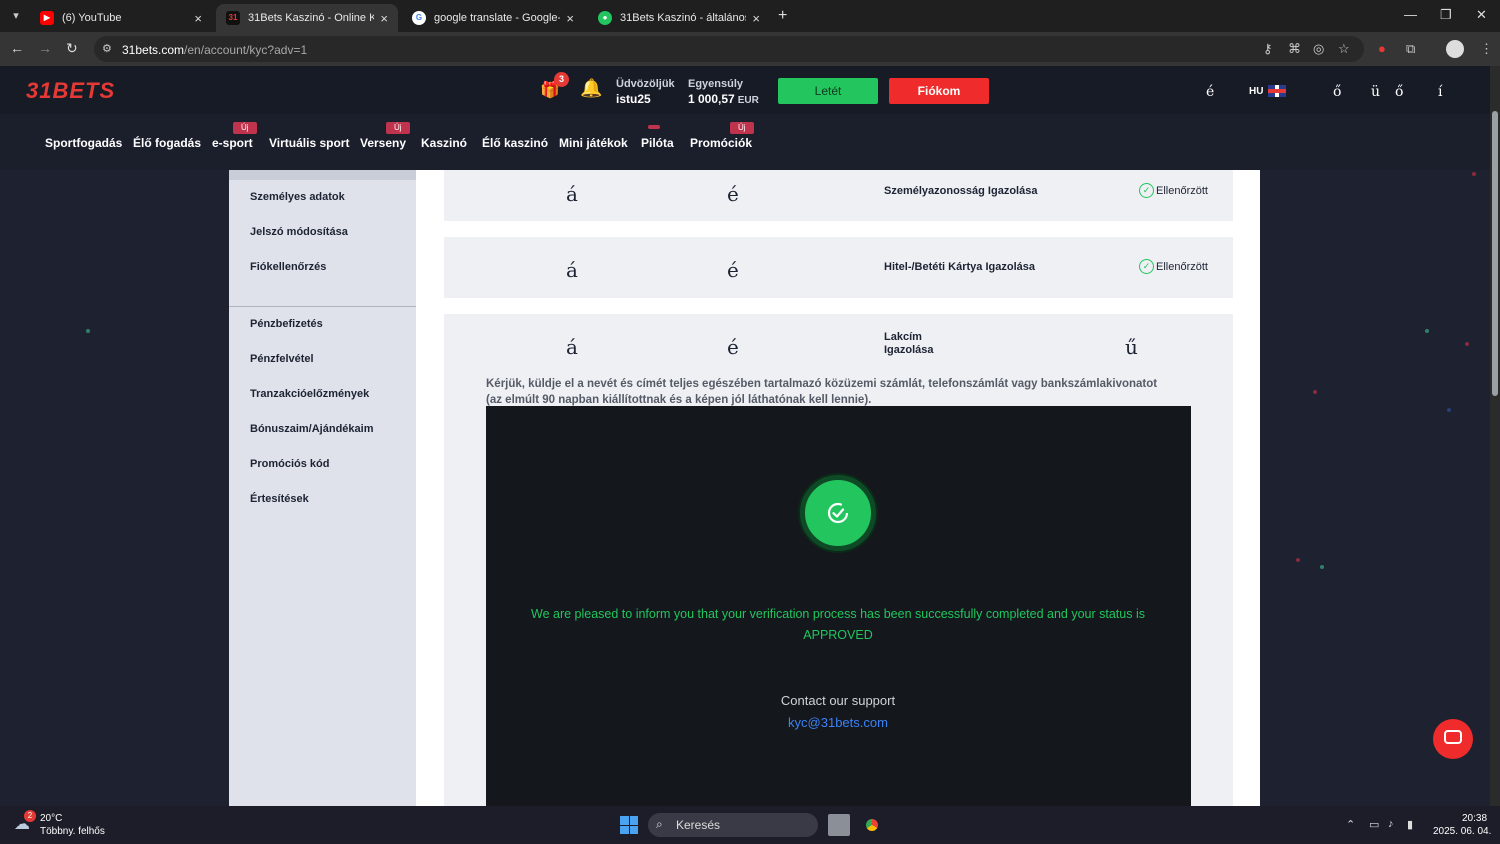 This screenshot has height=844, width=1500. Describe the element at coordinates (939, 91) in the screenshot. I see `my-account-button: Fiókom` at that location.